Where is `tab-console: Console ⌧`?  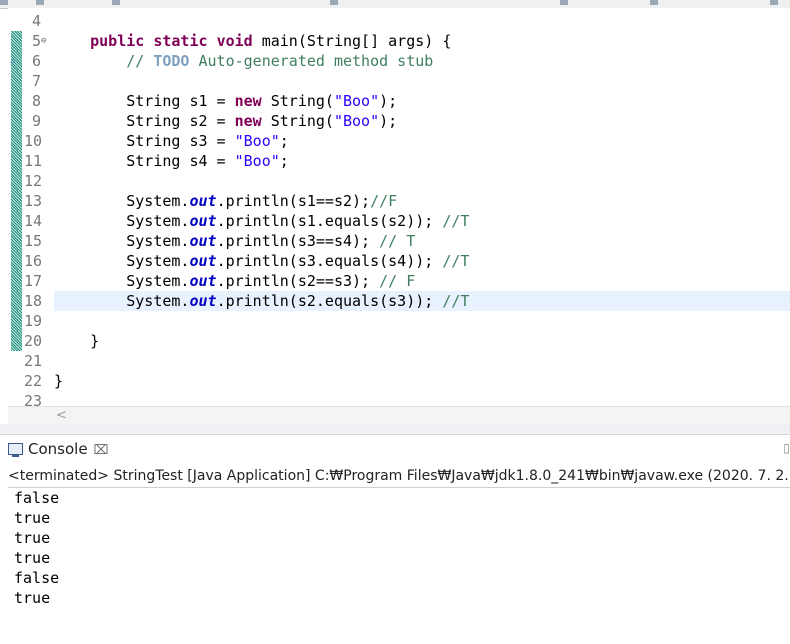
tab-console: Console ⌧ is located at coordinates (58, 449).